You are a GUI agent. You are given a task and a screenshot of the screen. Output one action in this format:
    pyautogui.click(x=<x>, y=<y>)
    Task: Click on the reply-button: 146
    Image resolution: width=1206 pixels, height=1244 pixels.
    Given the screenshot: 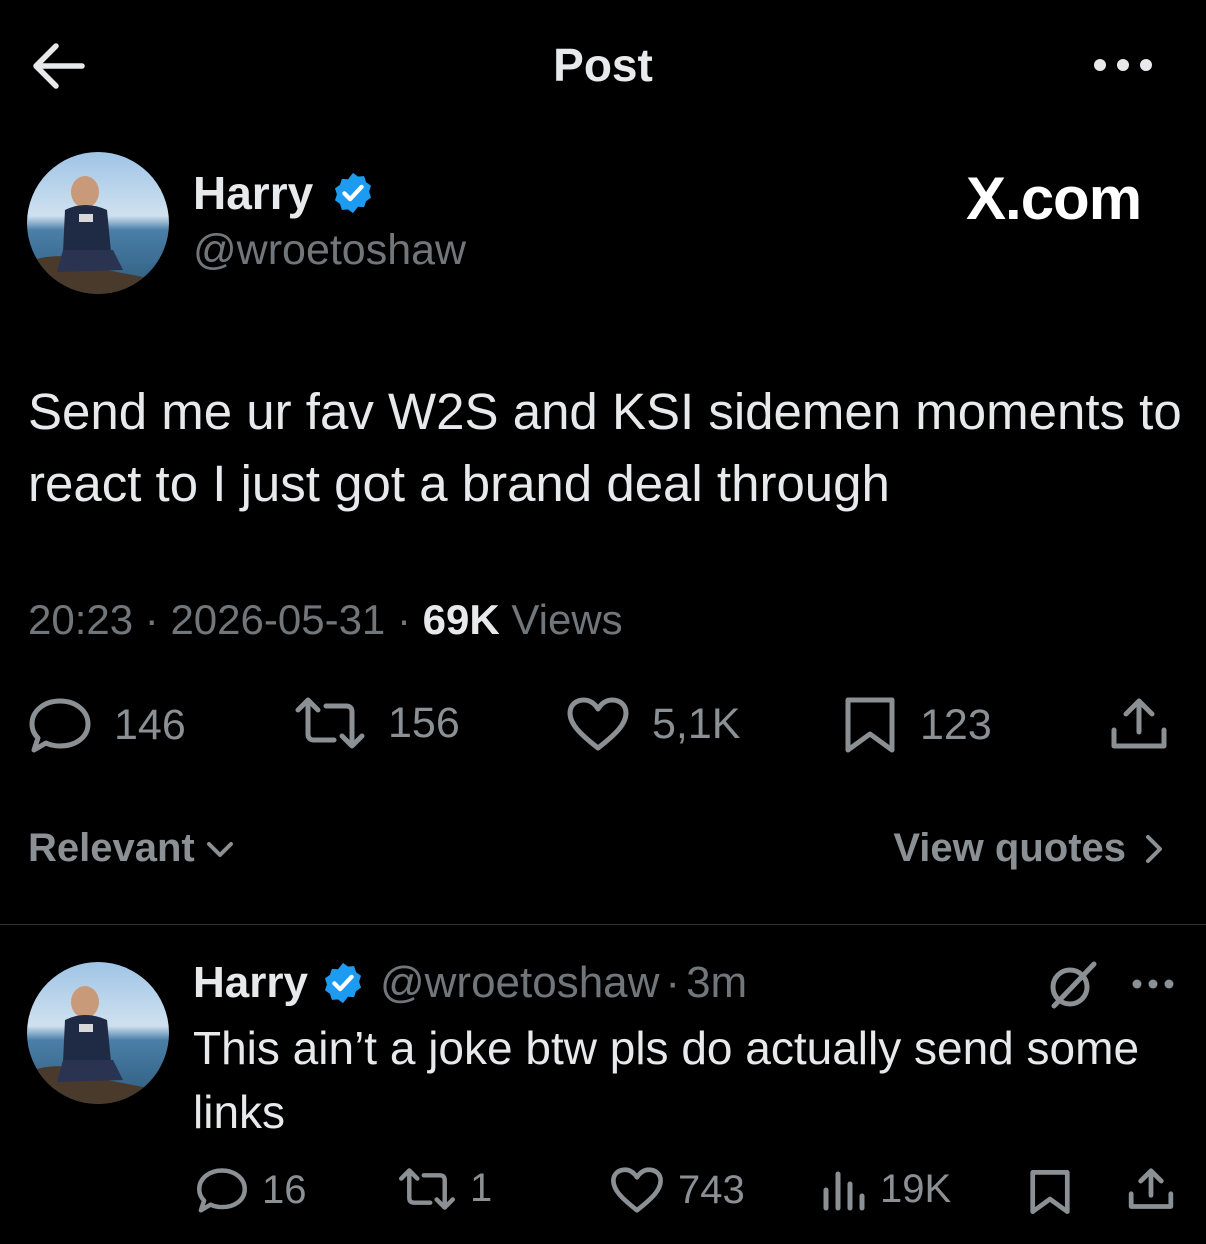 What is the action you would take?
    pyautogui.click(x=107, y=725)
    